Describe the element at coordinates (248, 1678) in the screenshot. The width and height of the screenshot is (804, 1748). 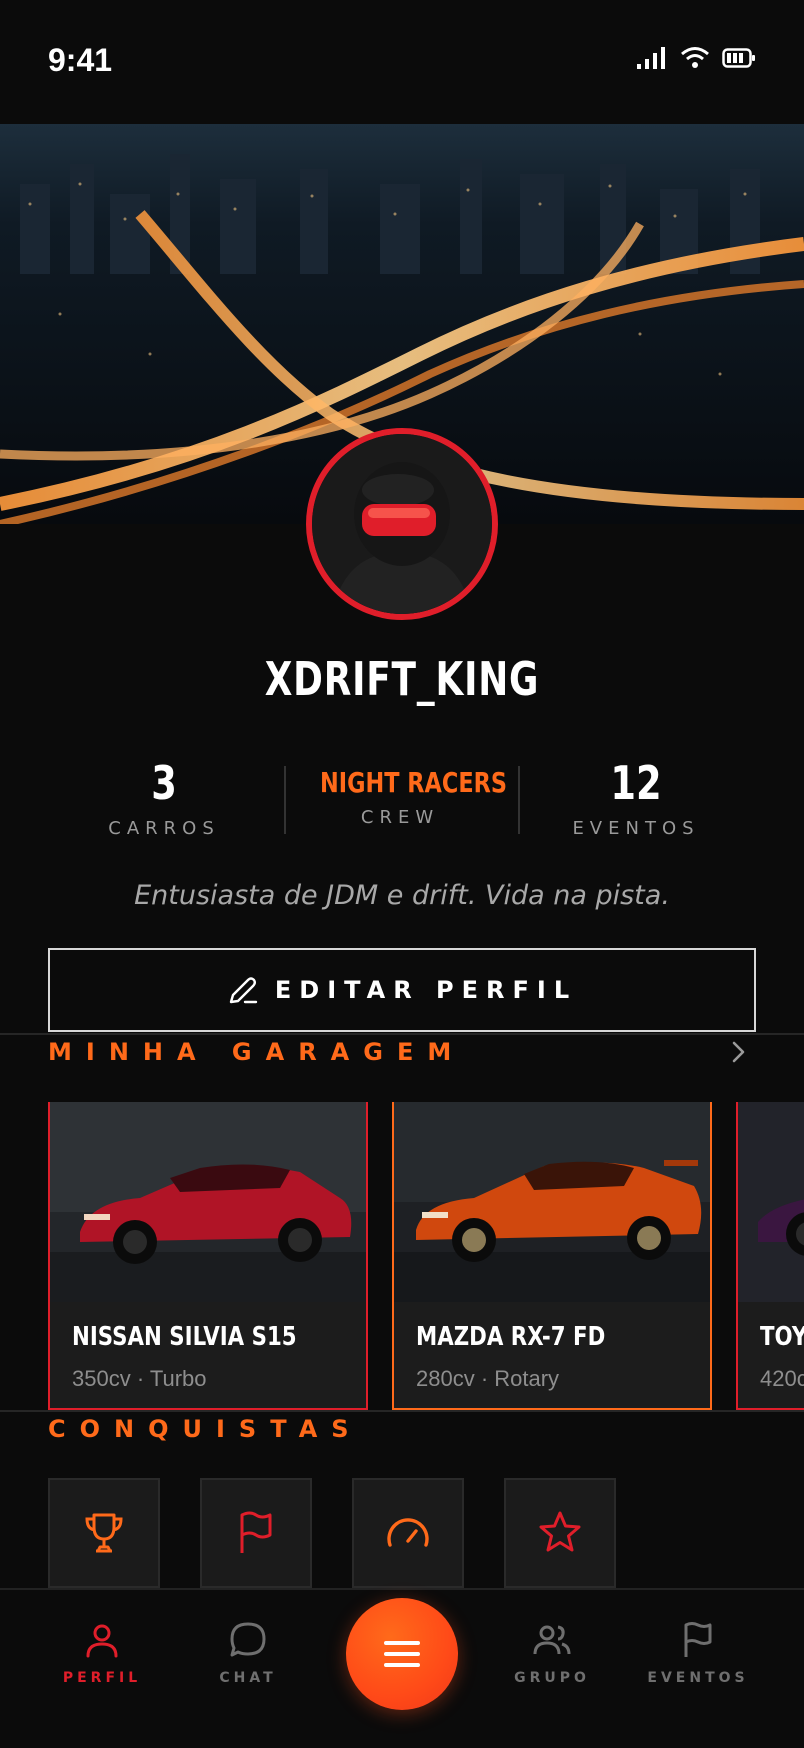
I see `nav-chat-label: CHAT` at that location.